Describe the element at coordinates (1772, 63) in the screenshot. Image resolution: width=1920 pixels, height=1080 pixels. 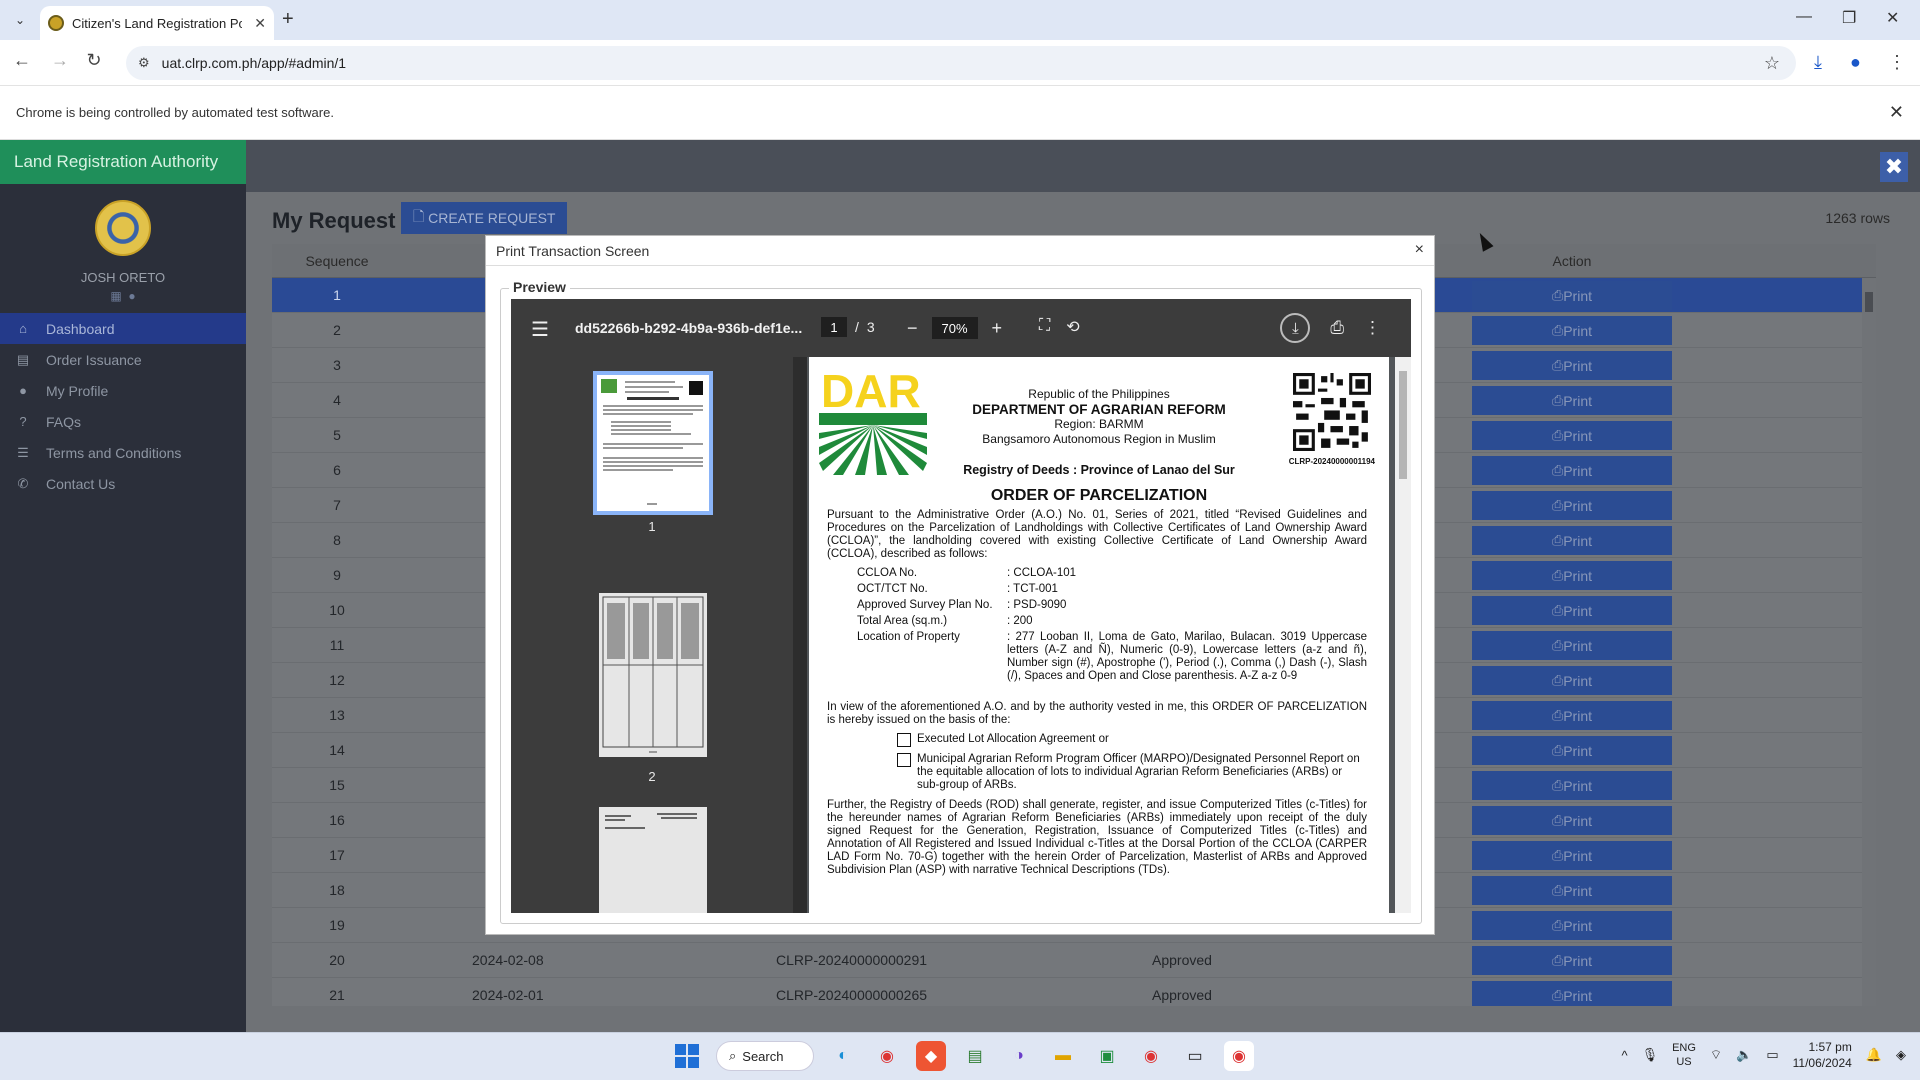
I see `bookmark-star-icon: ☆` at that location.